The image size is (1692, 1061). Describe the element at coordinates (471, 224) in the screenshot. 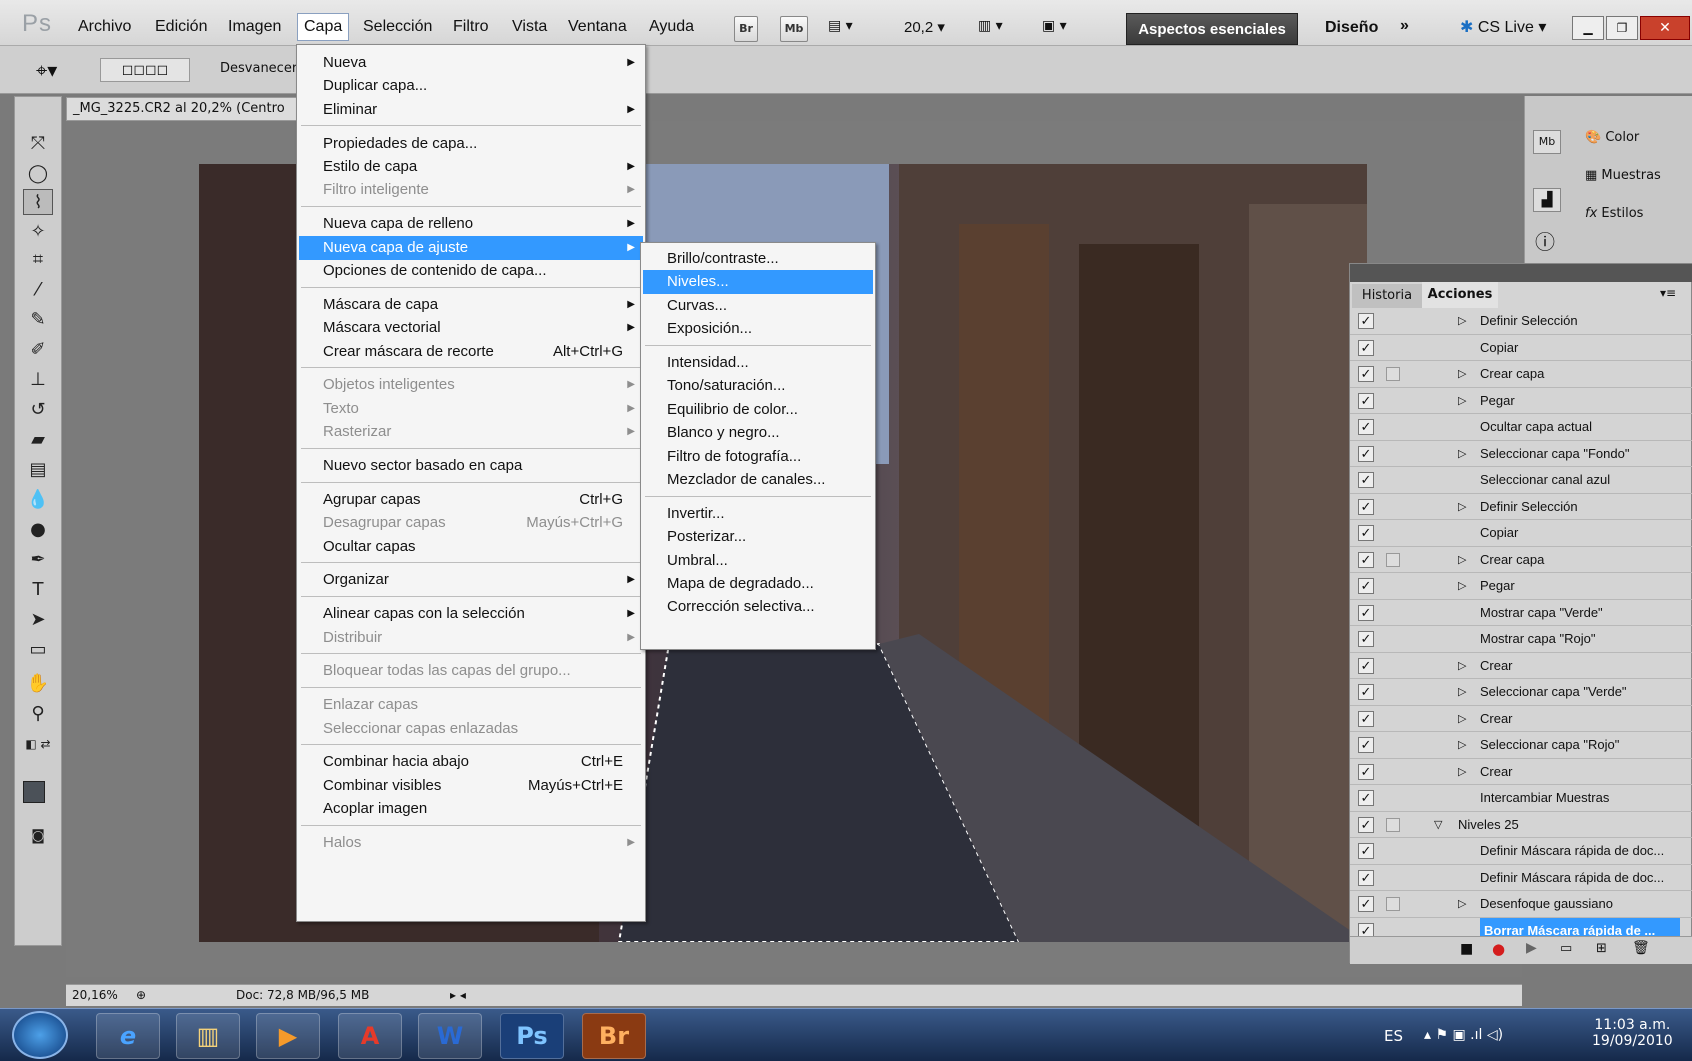

I see `menu-item-nueva-capa-de-relleno: Nueva capa de relleno ▶` at that location.